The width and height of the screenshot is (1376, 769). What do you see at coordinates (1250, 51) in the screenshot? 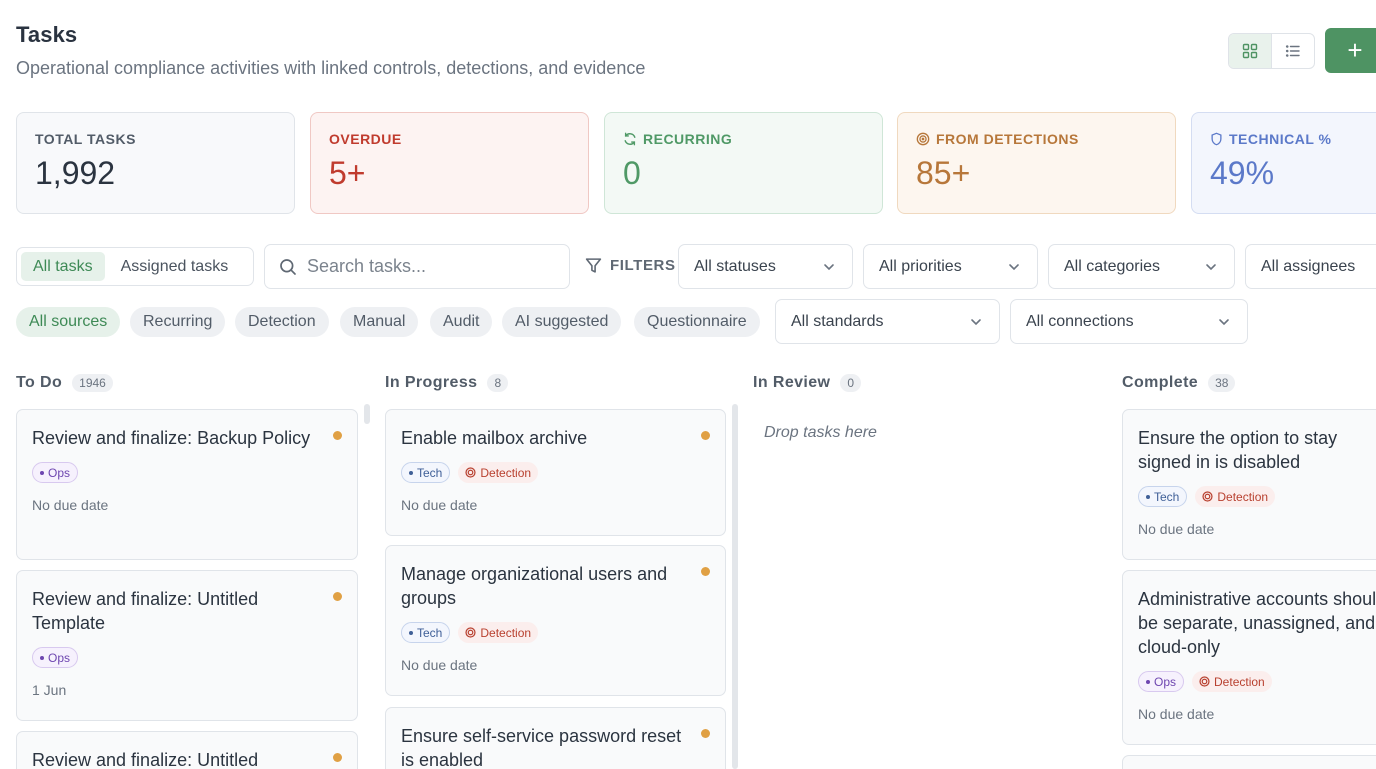
I see `board-view-button` at bounding box center [1250, 51].